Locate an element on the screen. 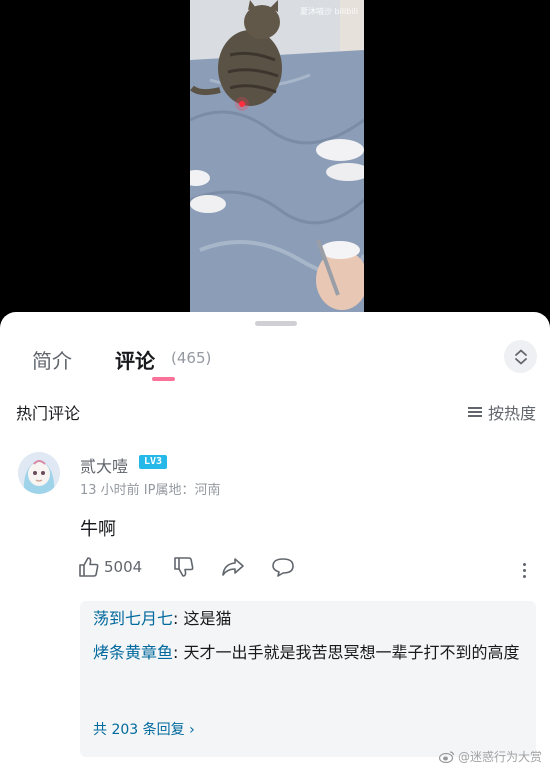 This screenshot has height=770, width=550. chat-bubble-icon is located at coordinates (283, 567).